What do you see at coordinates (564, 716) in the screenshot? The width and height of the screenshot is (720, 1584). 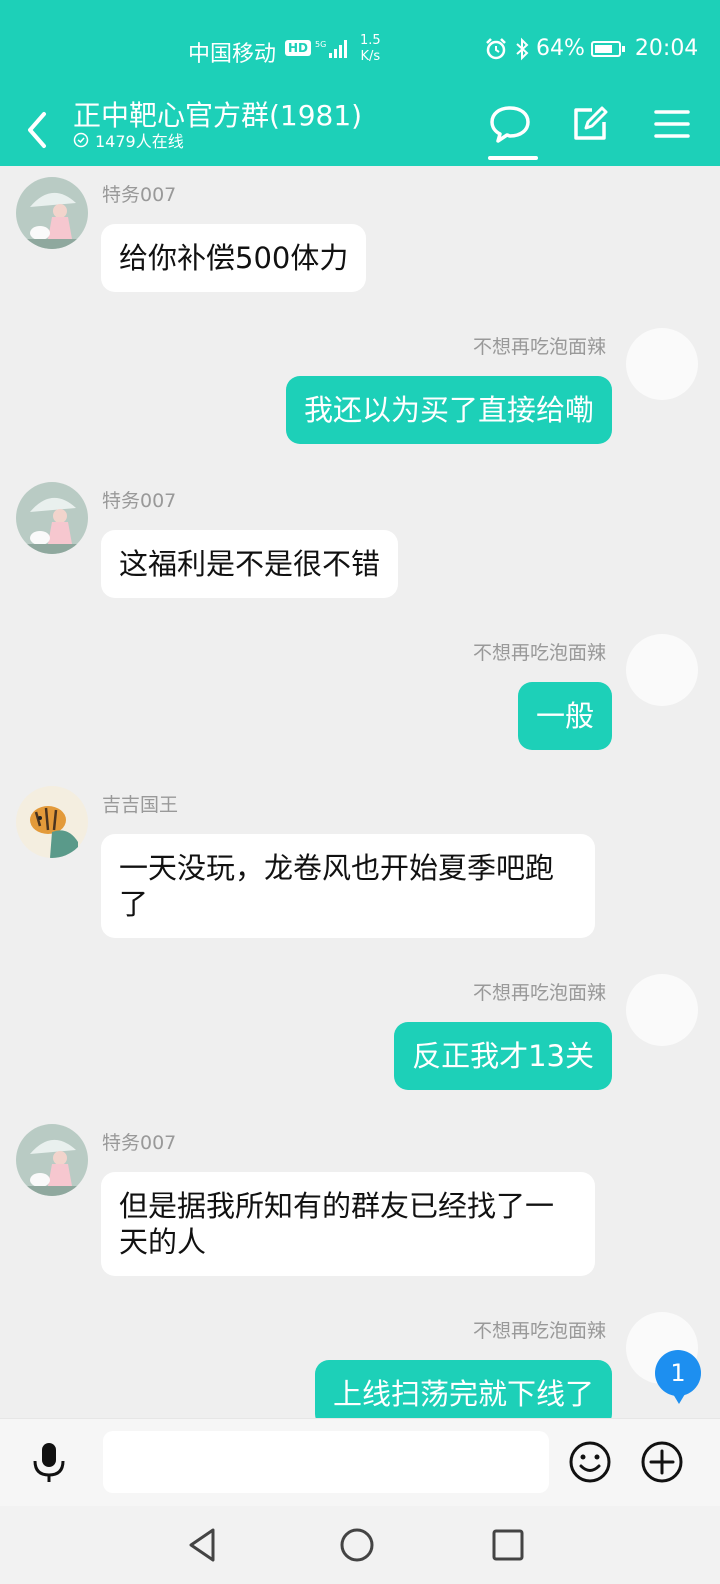 I see `message-bubble: 一般` at bounding box center [564, 716].